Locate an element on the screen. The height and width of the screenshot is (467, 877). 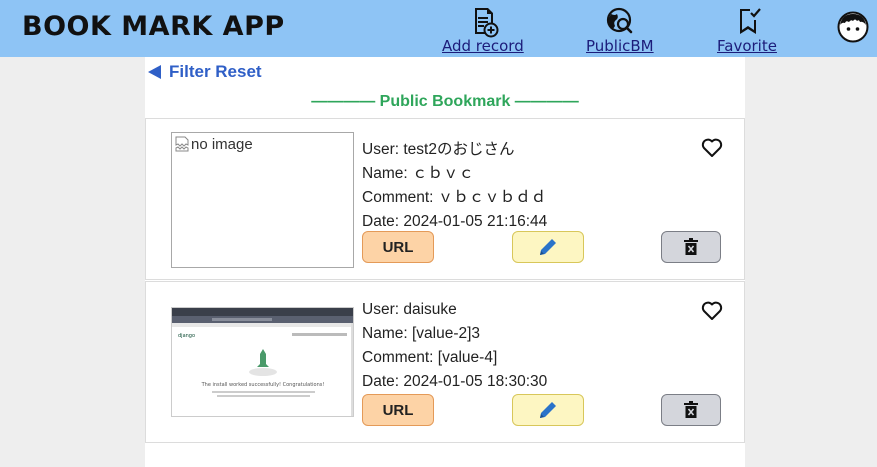
bookmark-name: Name: [value-2]3 is located at coordinates (421, 333).